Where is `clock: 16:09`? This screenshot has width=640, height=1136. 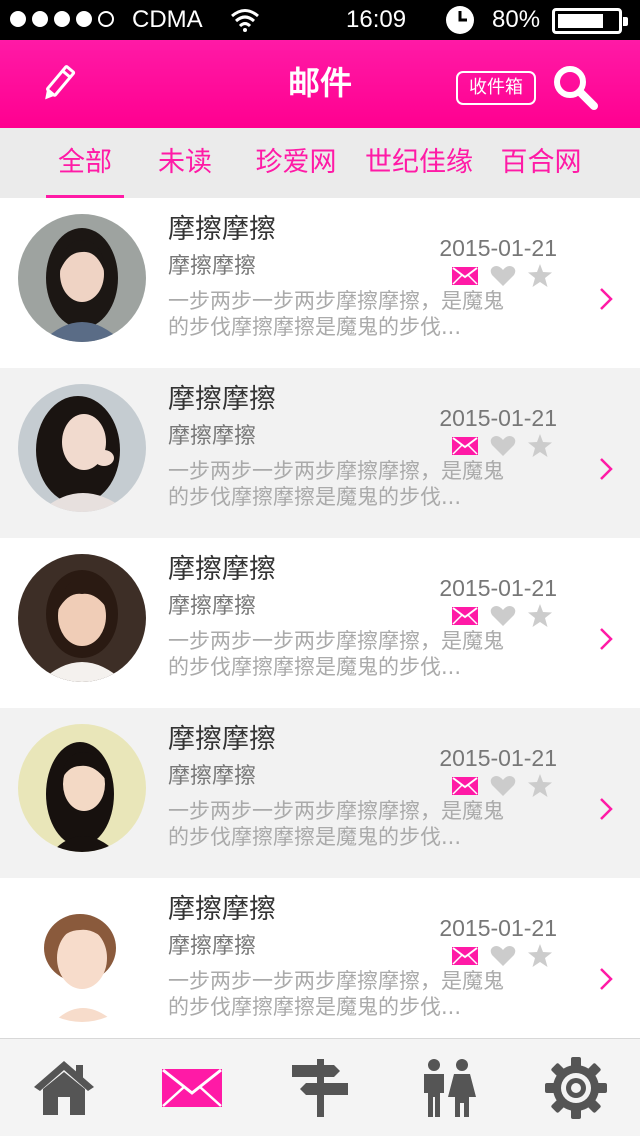 clock: 16:09 is located at coordinates (376, 19).